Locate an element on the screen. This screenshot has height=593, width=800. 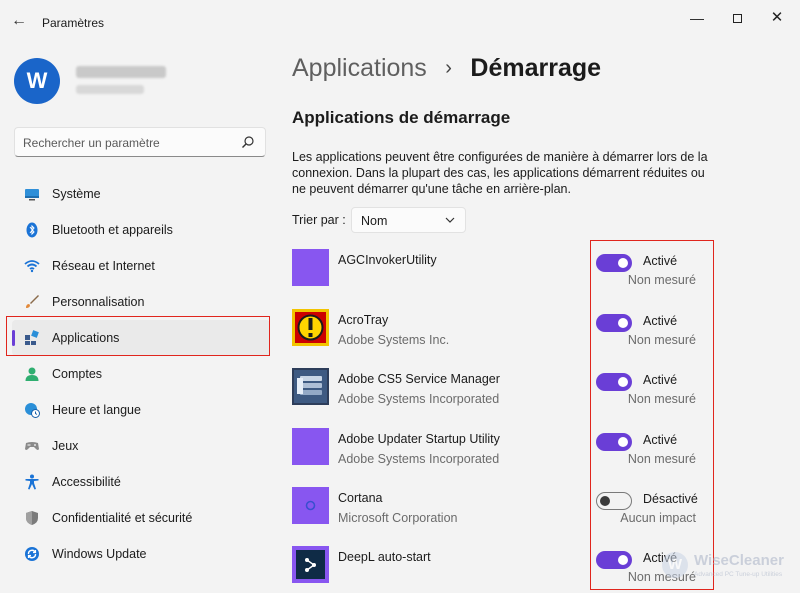
settings-search is located at coordinates (140, 142).